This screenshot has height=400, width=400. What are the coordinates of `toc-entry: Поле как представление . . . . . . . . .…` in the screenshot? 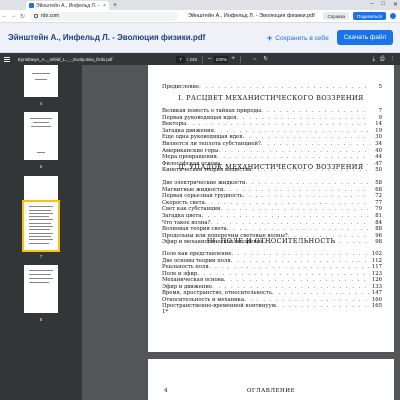 It's located at (272, 254).